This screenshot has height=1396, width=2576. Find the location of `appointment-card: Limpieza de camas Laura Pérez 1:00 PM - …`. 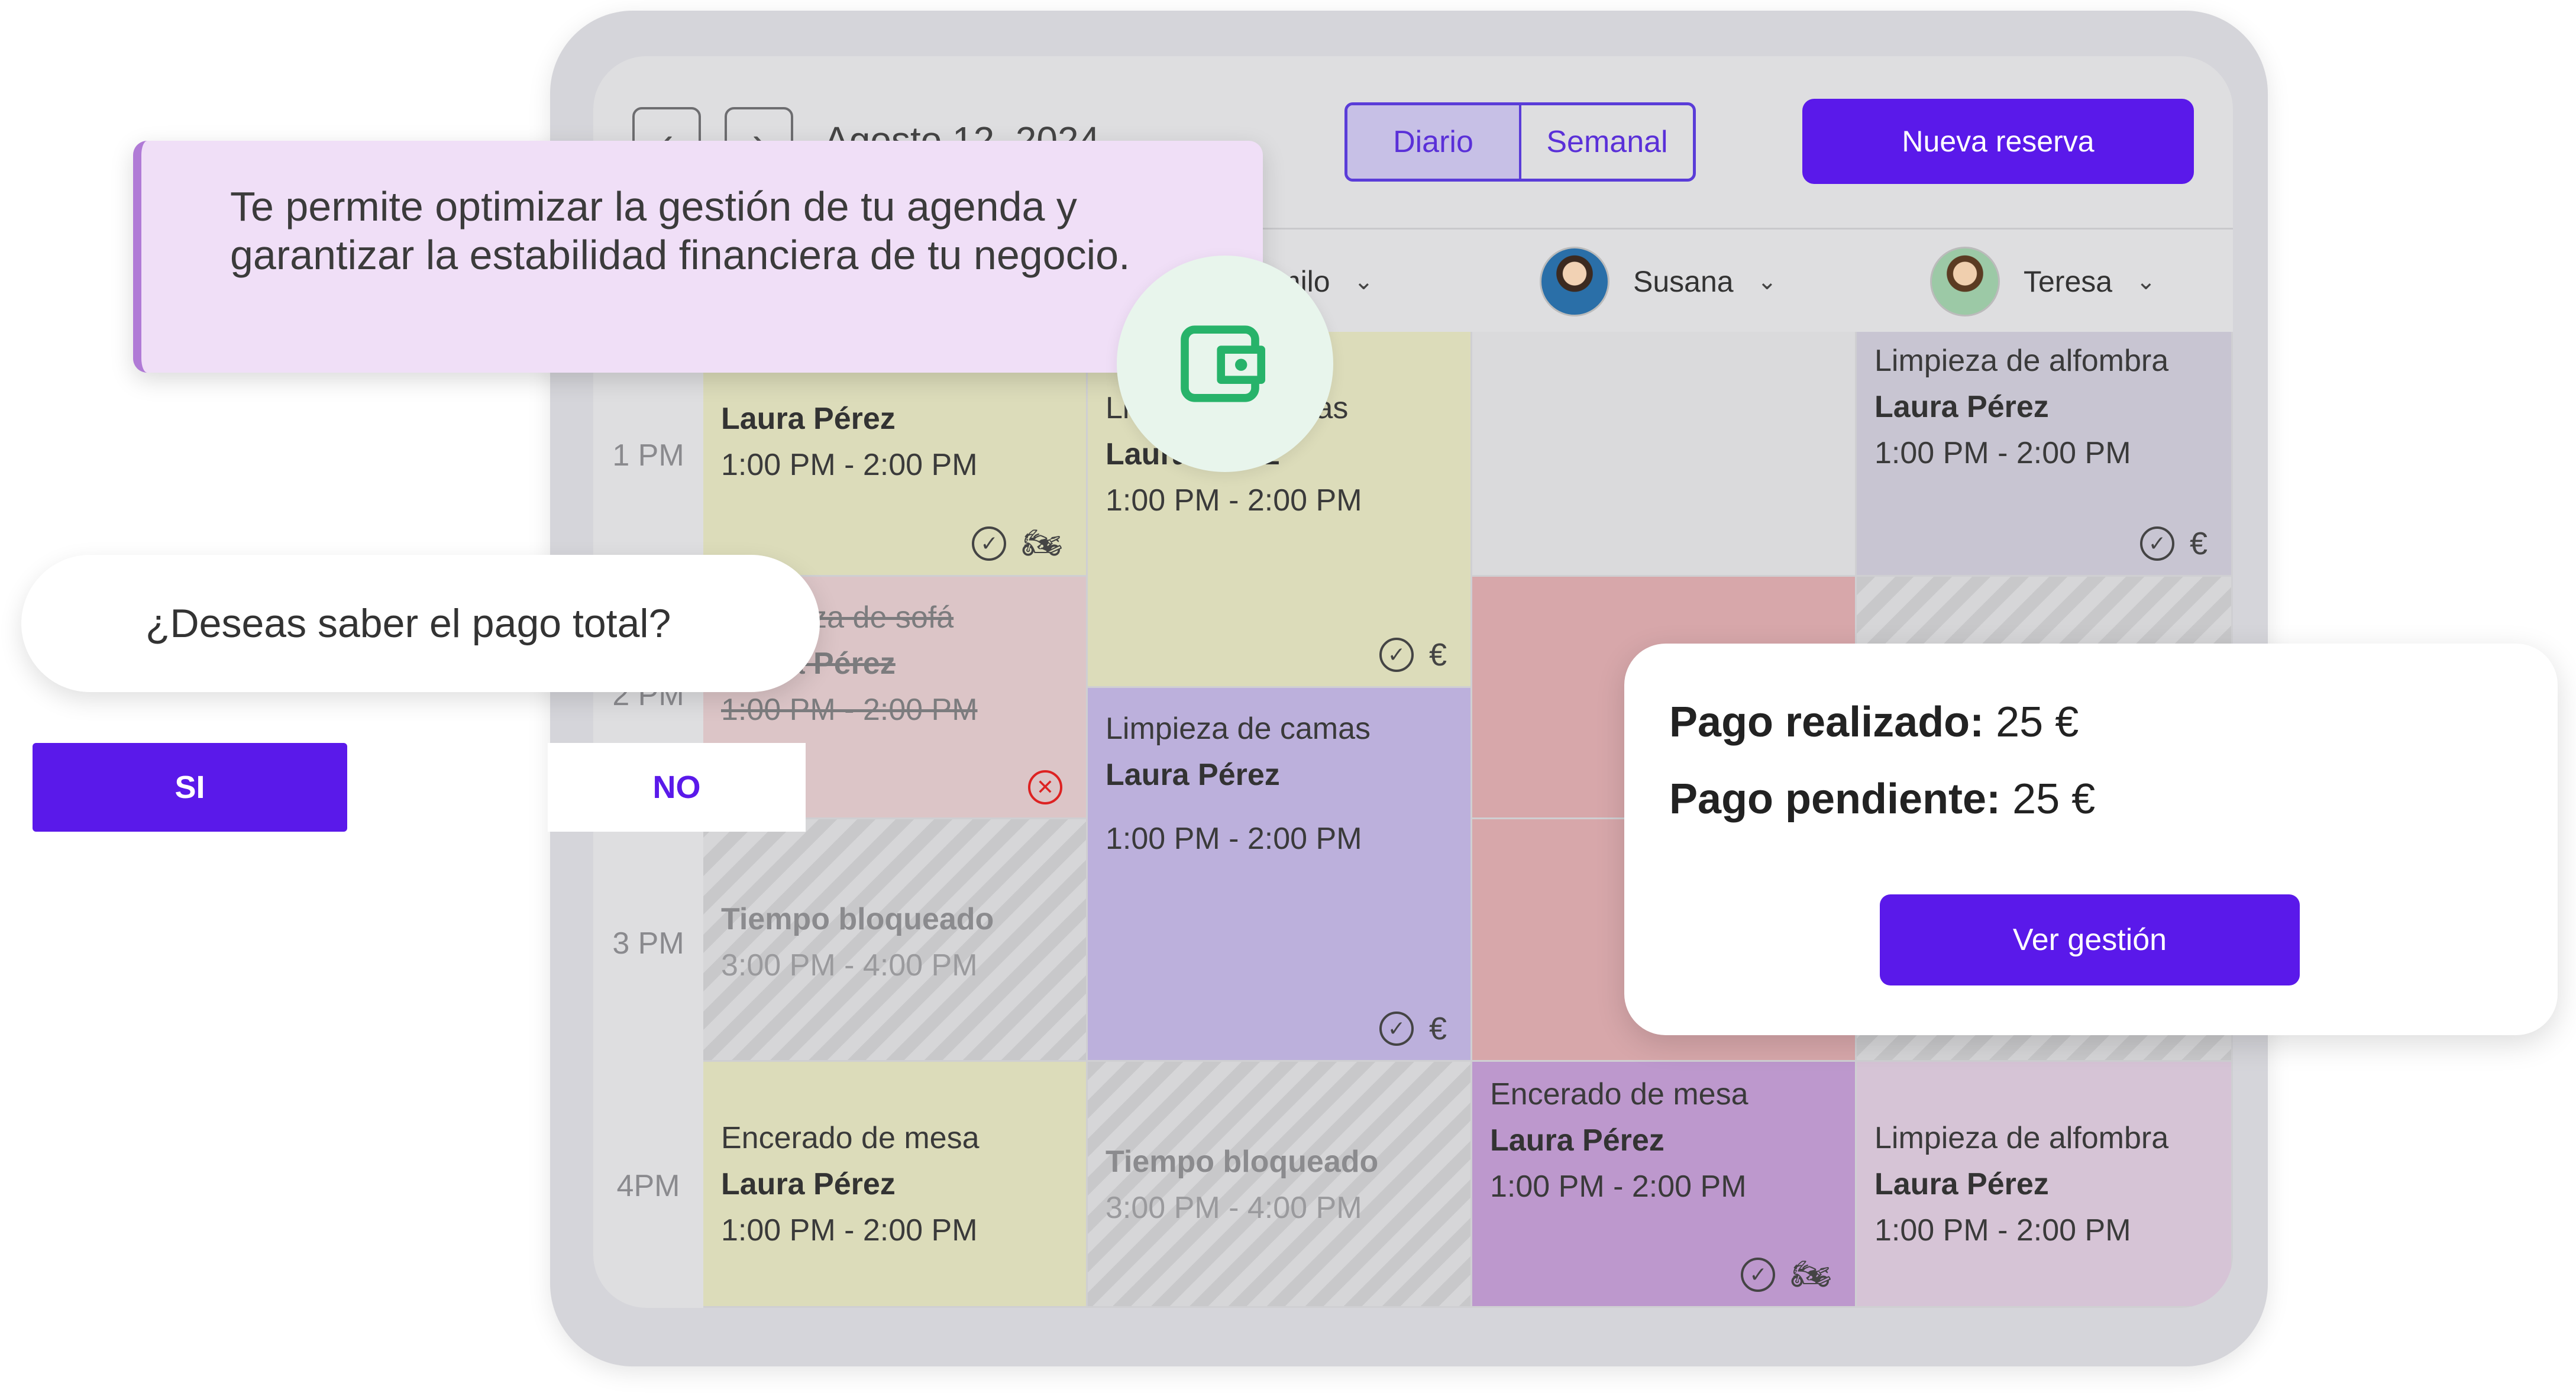

appointment-card: Limpieza de camas Laura Pérez 1:00 PM - … is located at coordinates (1280, 875).